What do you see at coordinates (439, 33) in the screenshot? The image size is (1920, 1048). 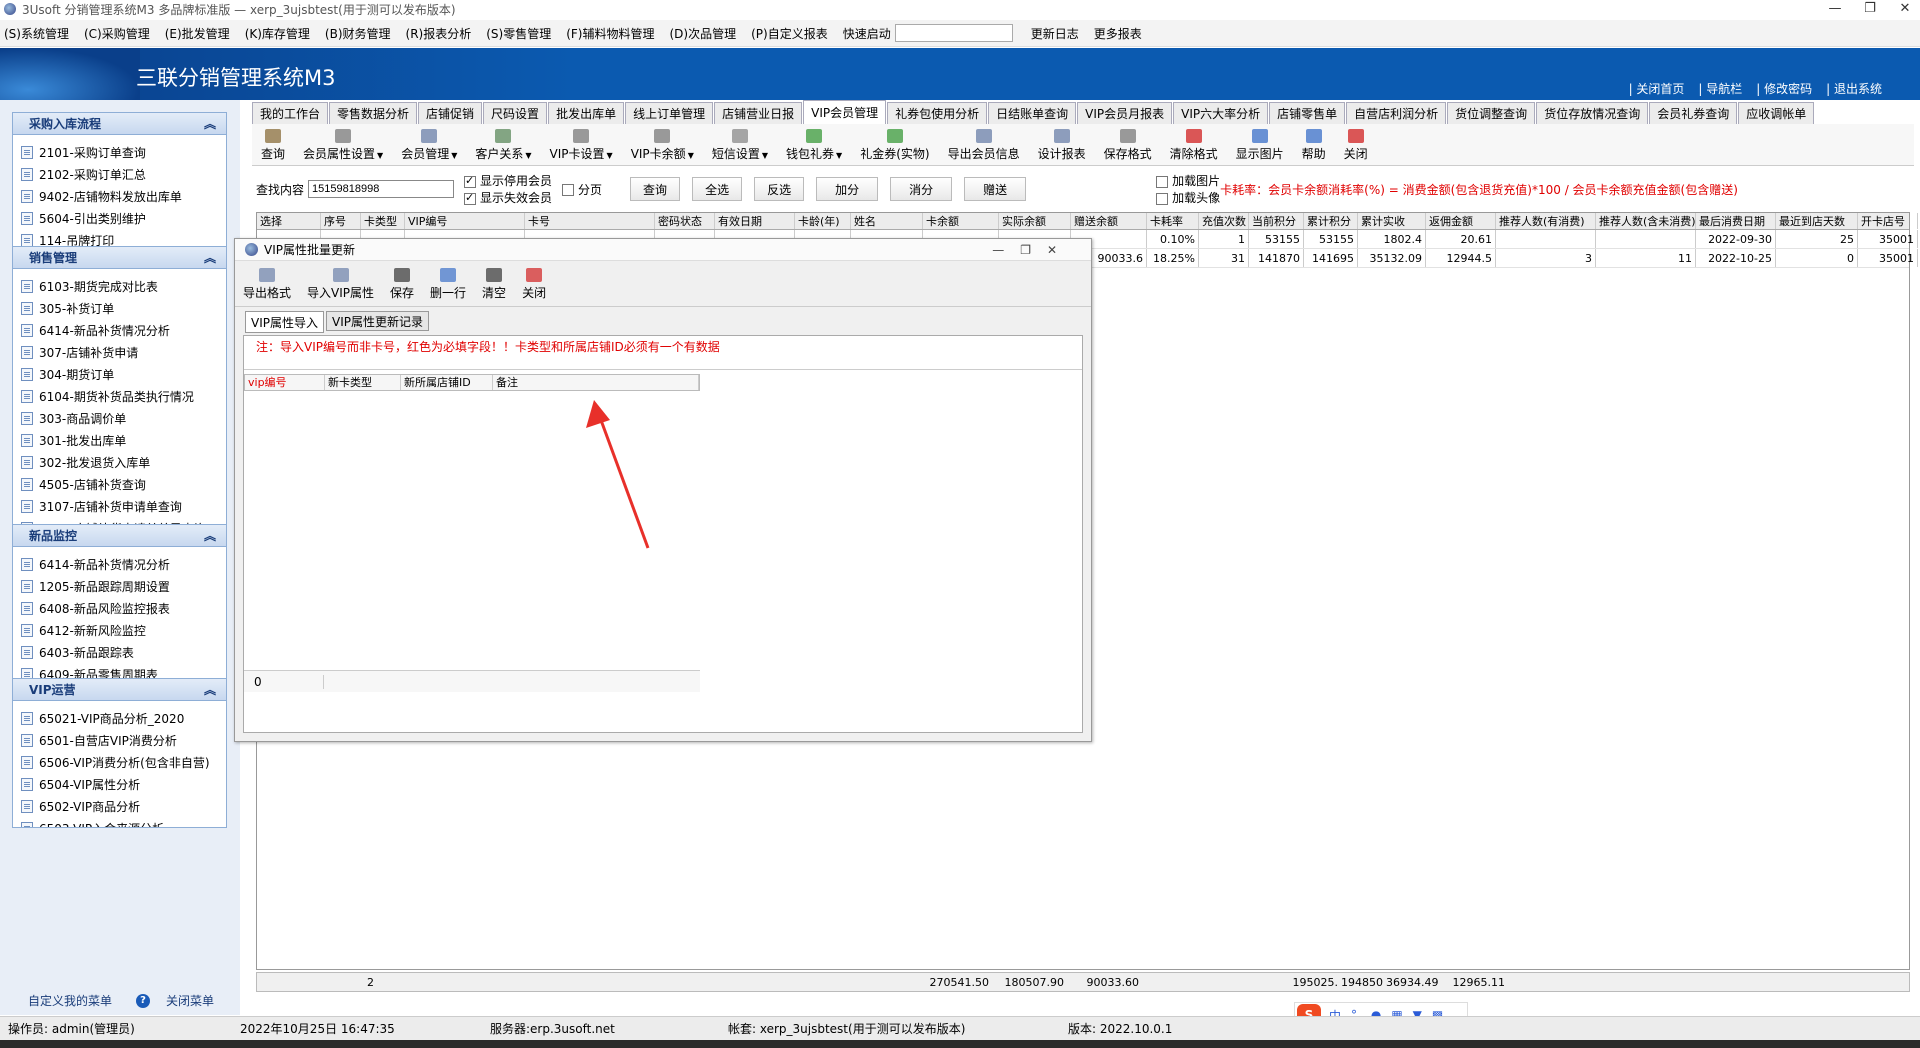 I see `menu-reports: (R)报表分析` at bounding box center [439, 33].